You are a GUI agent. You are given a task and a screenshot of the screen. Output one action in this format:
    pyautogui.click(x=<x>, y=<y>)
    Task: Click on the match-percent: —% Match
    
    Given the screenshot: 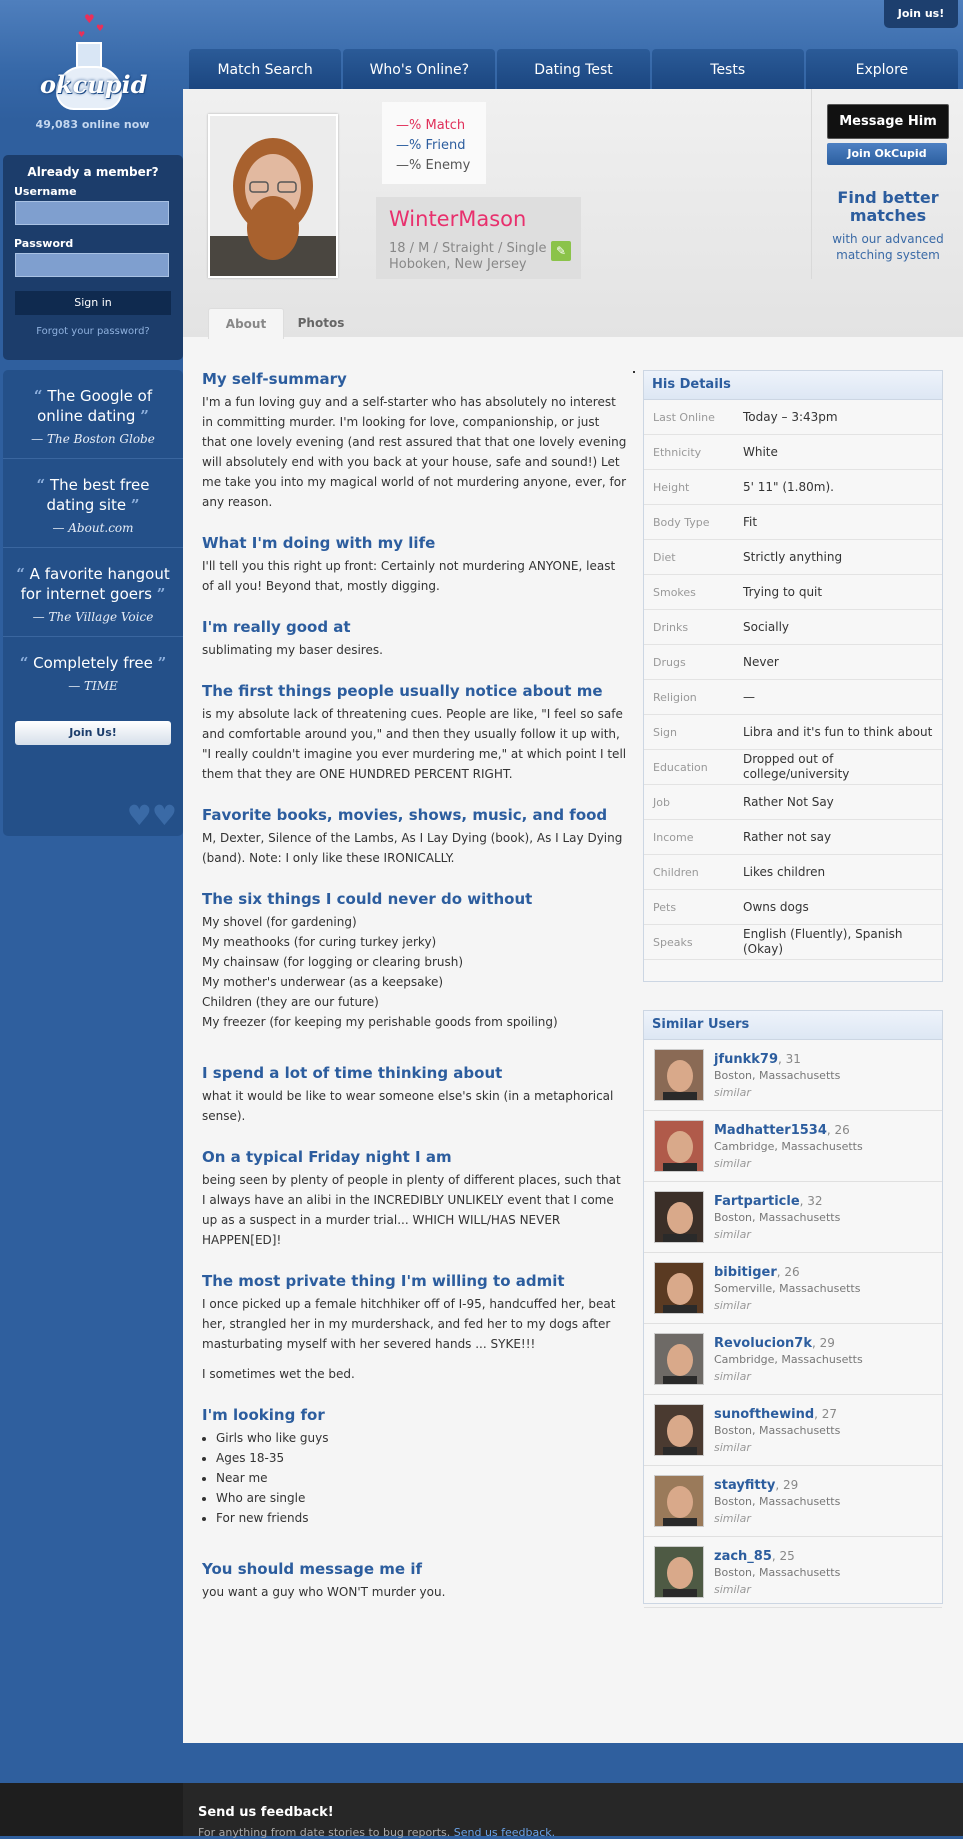 What is the action you would take?
    pyautogui.click(x=431, y=125)
    